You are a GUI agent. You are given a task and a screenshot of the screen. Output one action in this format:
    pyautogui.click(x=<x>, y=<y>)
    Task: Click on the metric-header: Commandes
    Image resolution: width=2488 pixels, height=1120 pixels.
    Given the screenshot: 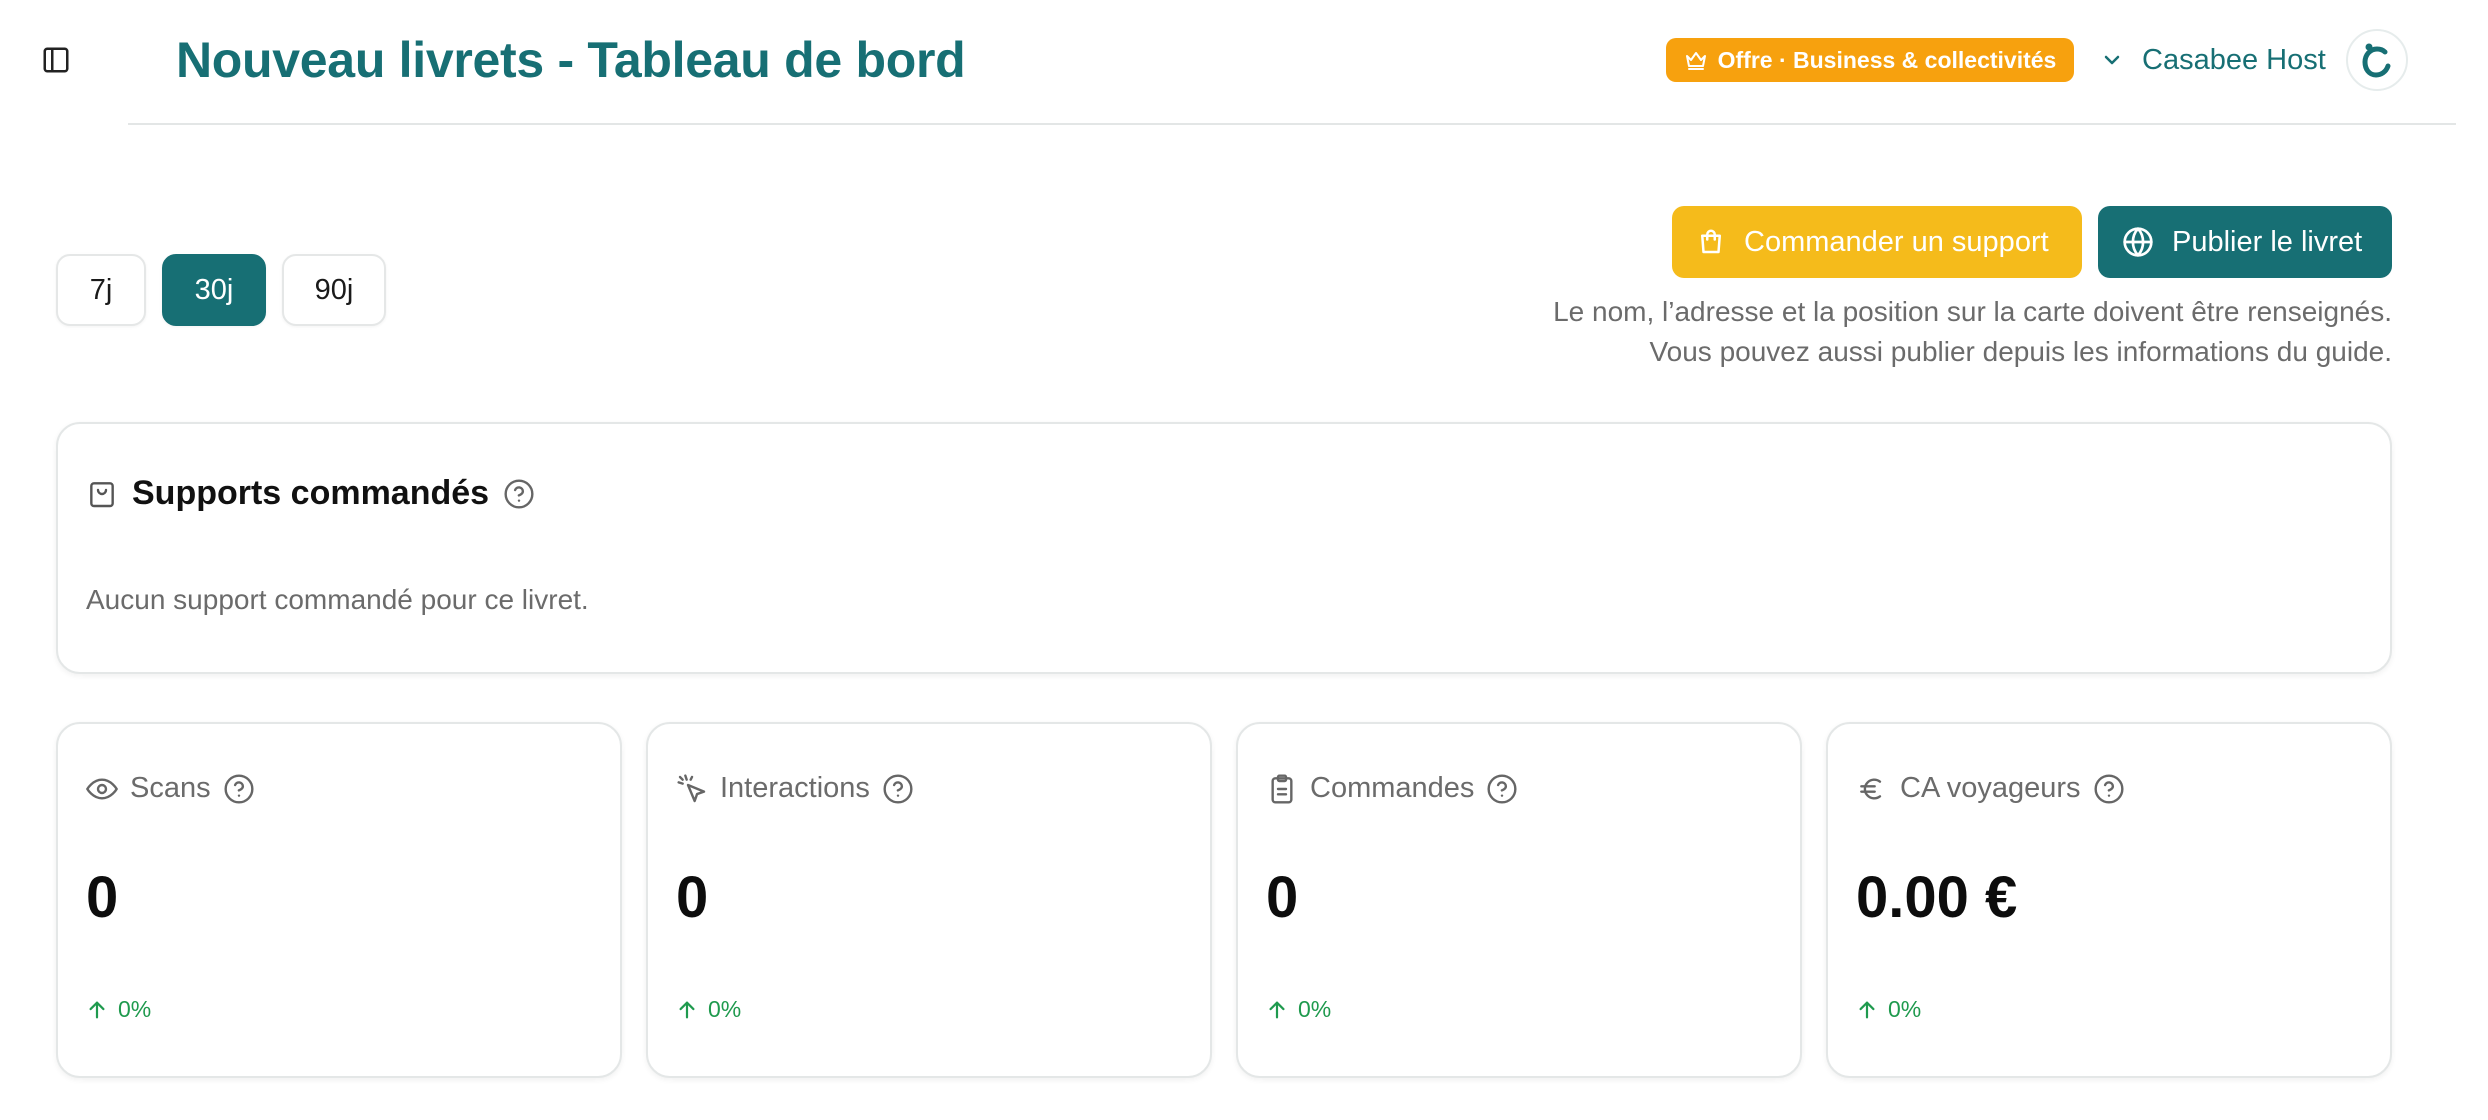 What is the action you would take?
    pyautogui.click(x=1392, y=788)
    